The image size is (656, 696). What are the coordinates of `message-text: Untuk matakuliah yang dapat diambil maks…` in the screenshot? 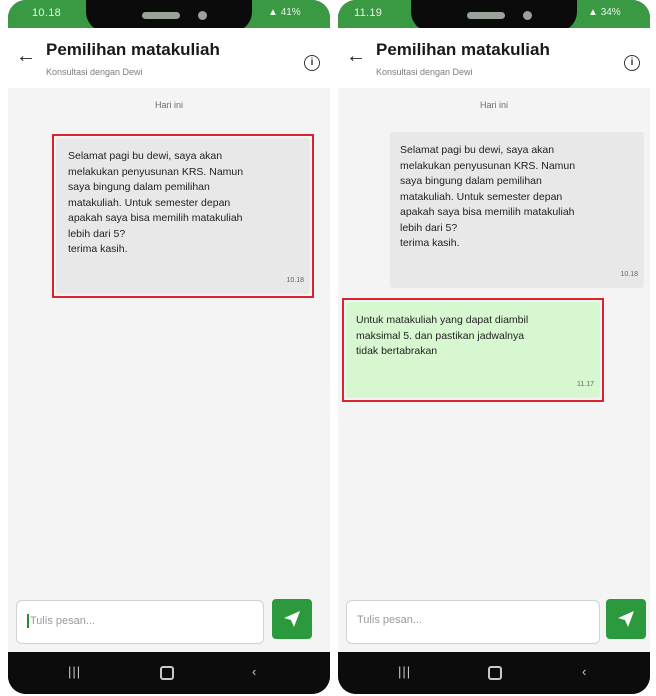 It's located at (442, 335).